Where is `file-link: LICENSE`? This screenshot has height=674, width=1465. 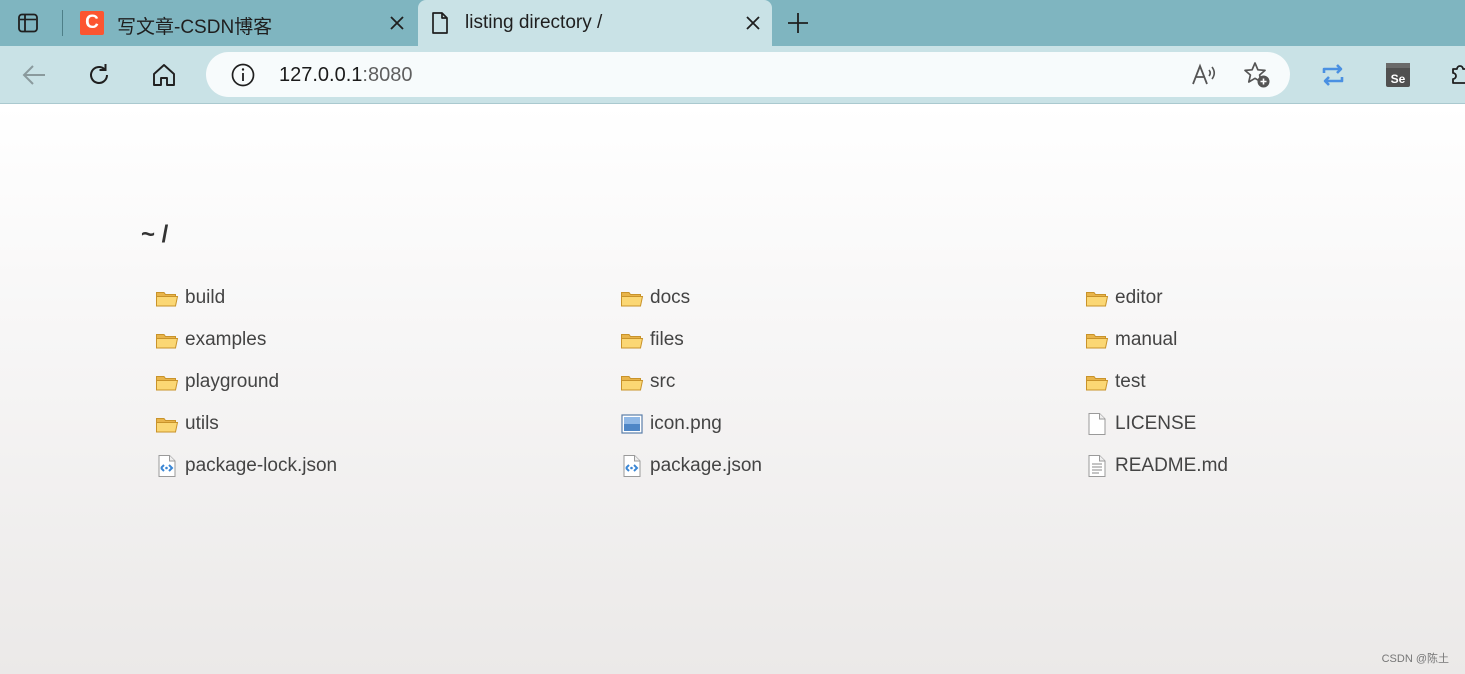
file-link: LICENSE is located at coordinates (1140, 424).